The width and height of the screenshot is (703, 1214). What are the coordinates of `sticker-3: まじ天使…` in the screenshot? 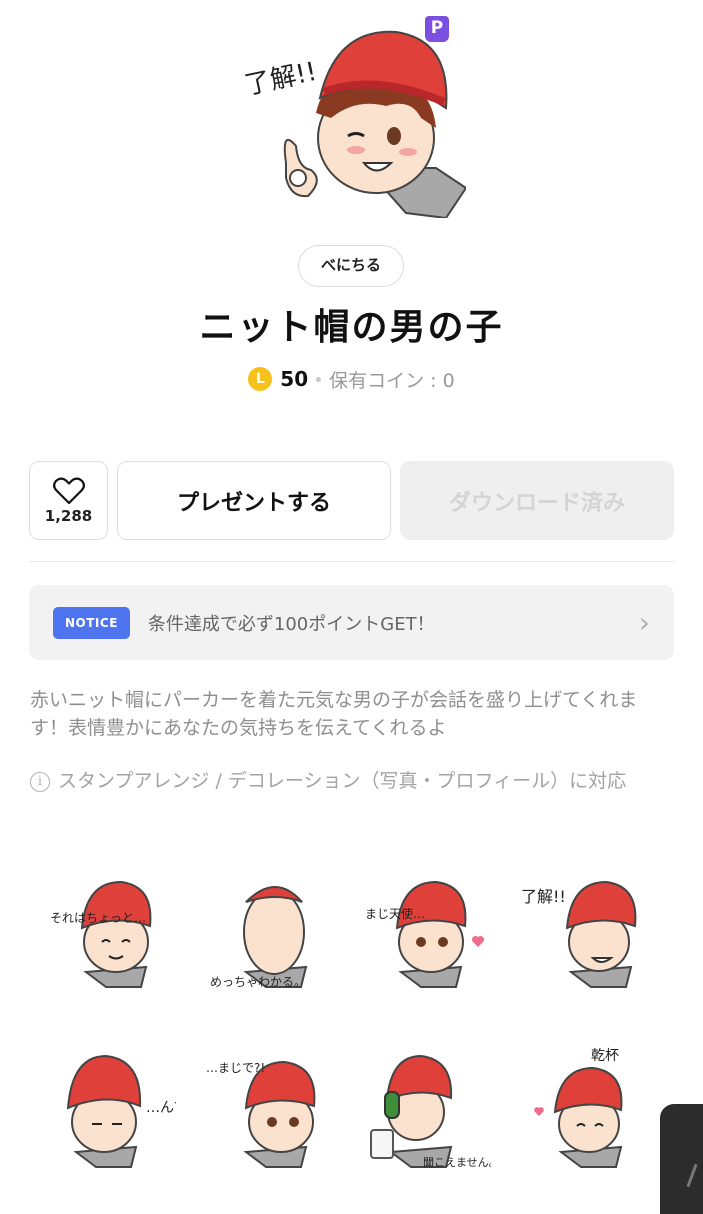 It's located at (426, 927).